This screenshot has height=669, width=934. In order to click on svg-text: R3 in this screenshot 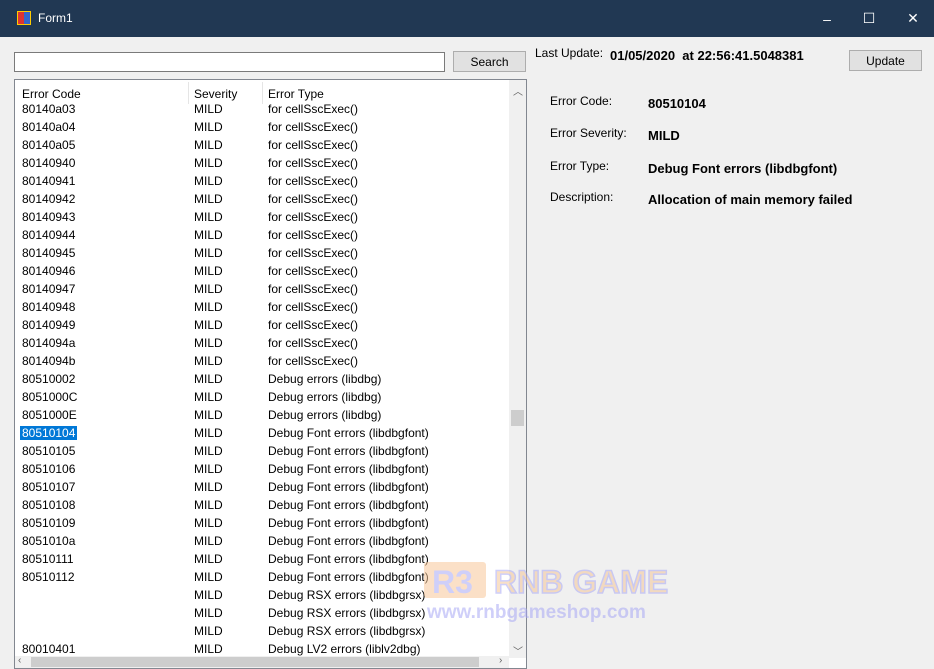, I will do `click(452, 582)`.